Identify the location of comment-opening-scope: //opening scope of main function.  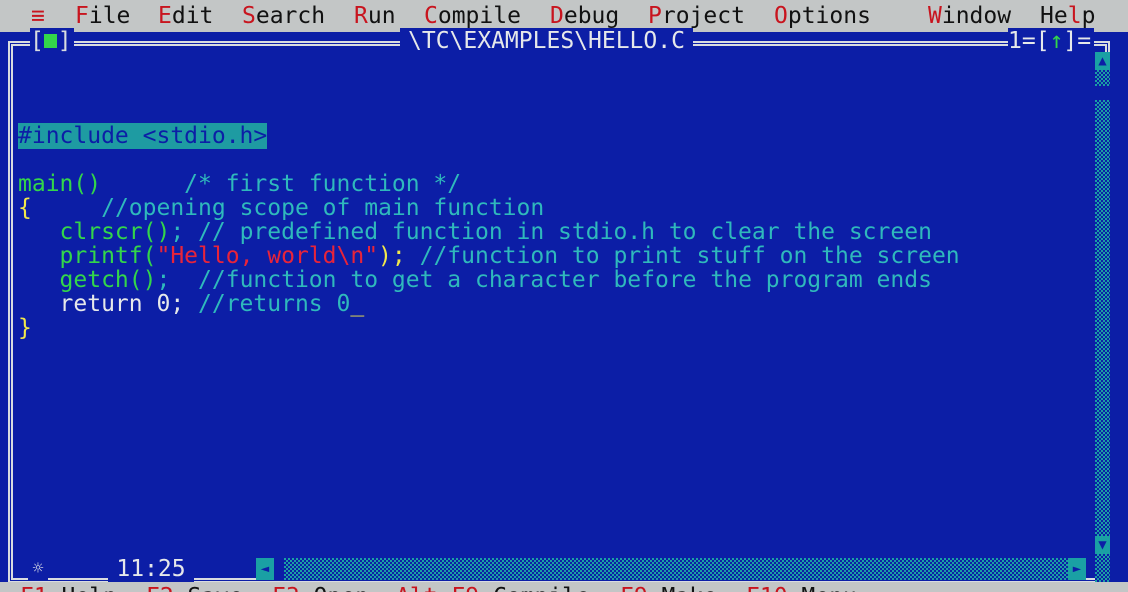
(288, 208).